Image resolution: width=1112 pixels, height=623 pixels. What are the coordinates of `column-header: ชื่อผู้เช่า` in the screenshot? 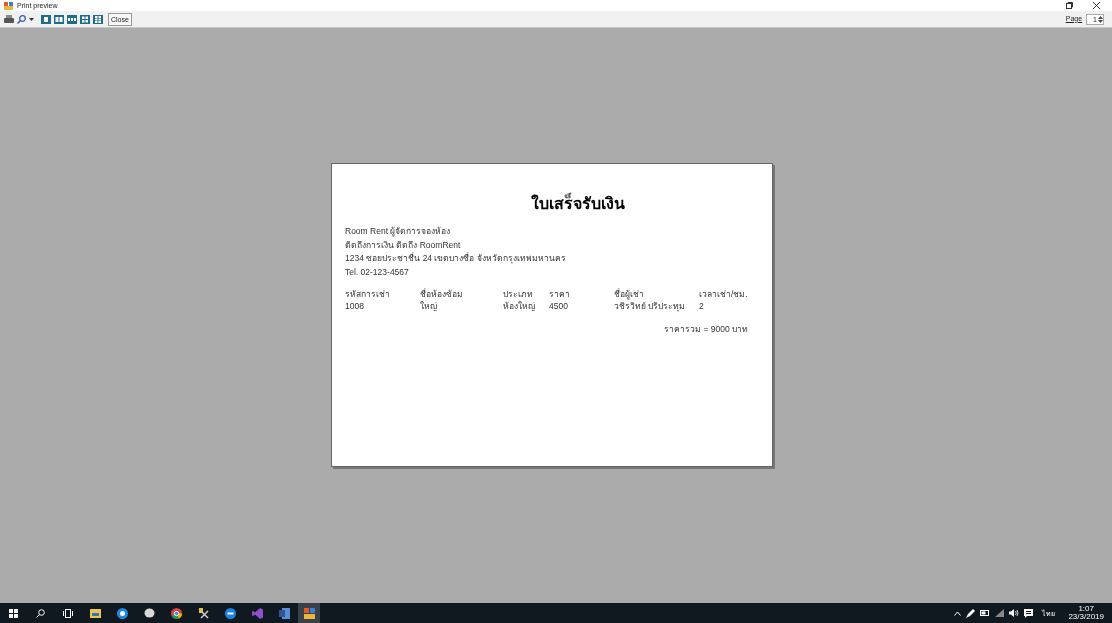 It's located at (629, 294).